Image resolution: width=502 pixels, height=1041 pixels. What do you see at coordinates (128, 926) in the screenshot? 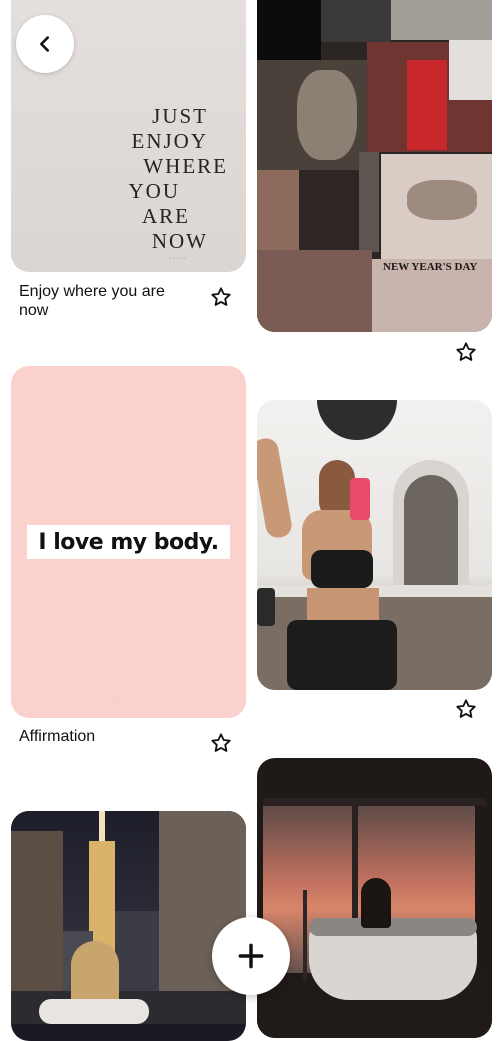
I see `pin-image-nyc-night` at bounding box center [128, 926].